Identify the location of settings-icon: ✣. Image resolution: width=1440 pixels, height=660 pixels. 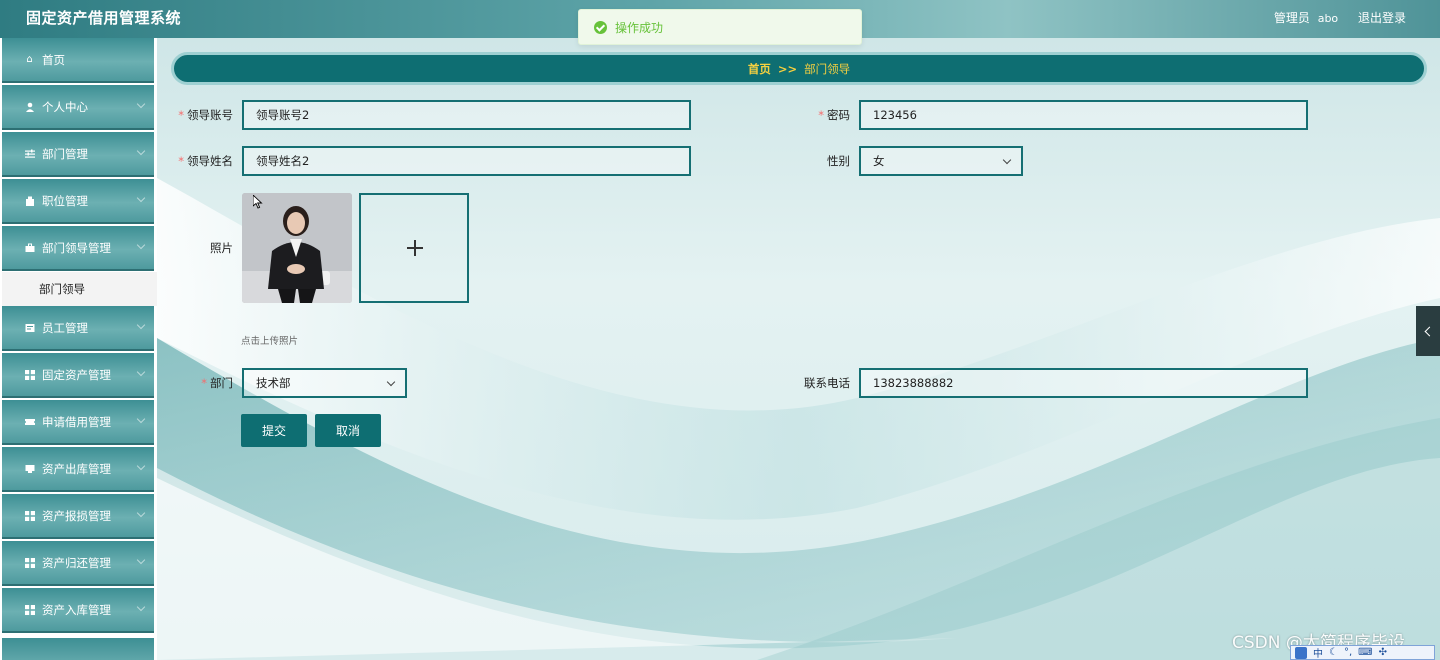
(1382, 652).